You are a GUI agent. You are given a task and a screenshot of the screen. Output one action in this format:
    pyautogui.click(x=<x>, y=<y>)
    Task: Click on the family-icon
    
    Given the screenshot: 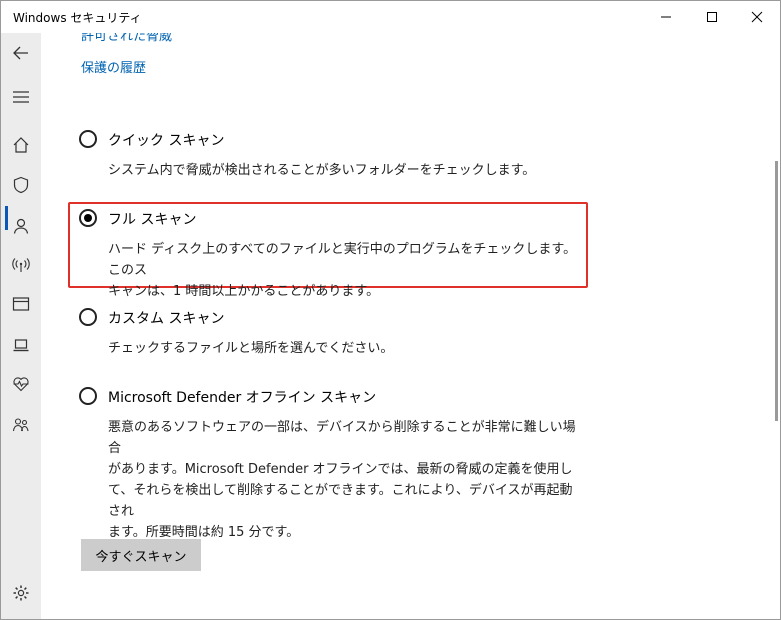 What is the action you would take?
    pyautogui.click(x=20, y=425)
    